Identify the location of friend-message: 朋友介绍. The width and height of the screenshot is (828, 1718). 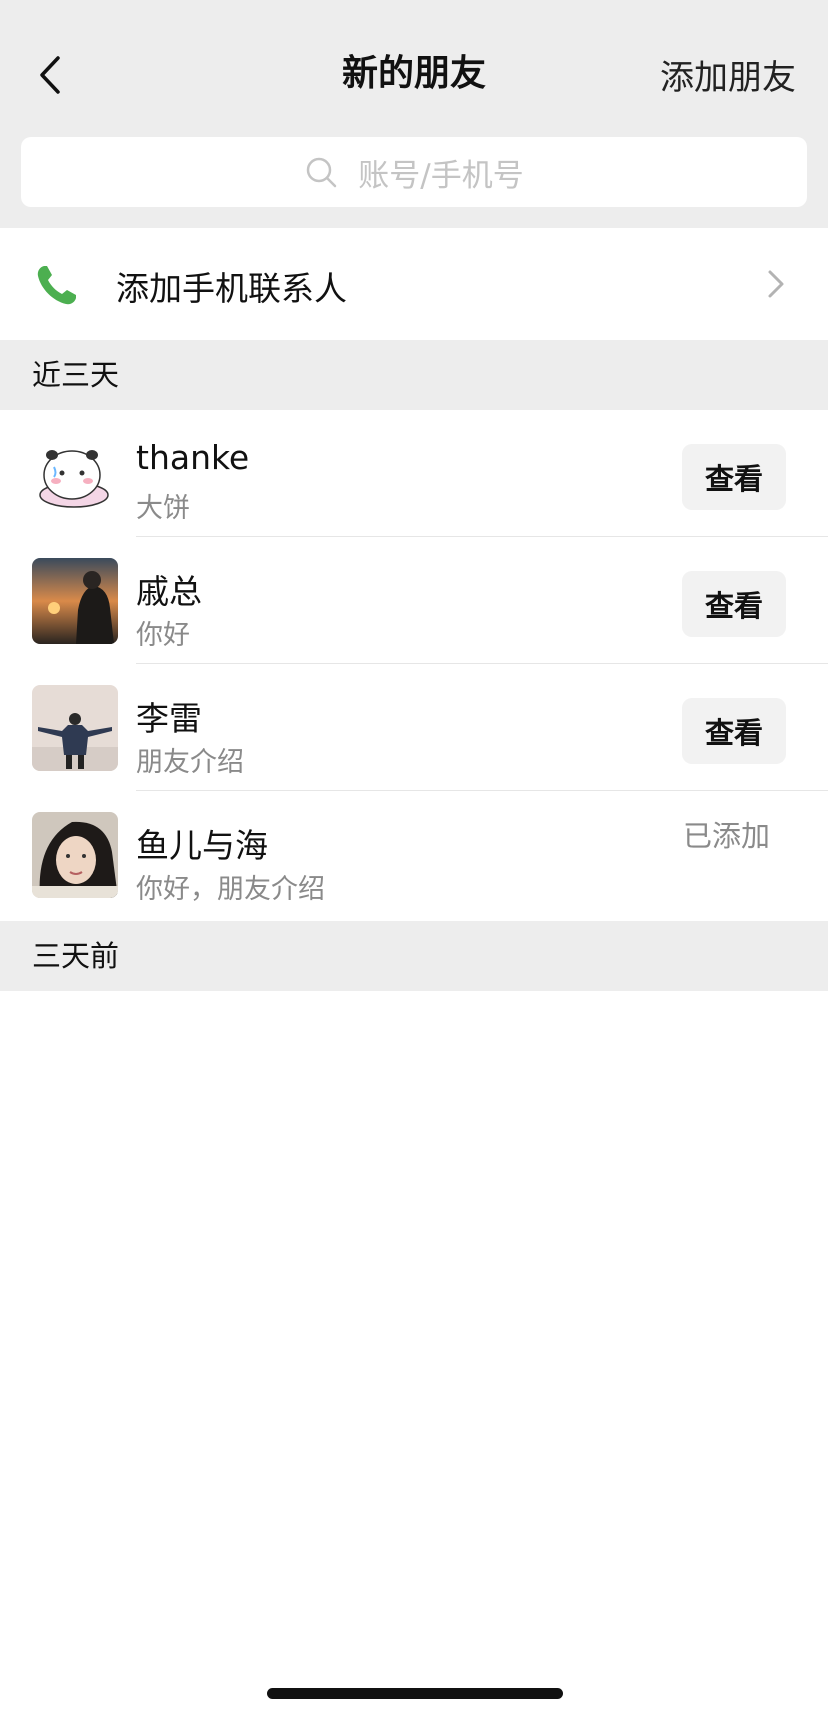
(190, 762).